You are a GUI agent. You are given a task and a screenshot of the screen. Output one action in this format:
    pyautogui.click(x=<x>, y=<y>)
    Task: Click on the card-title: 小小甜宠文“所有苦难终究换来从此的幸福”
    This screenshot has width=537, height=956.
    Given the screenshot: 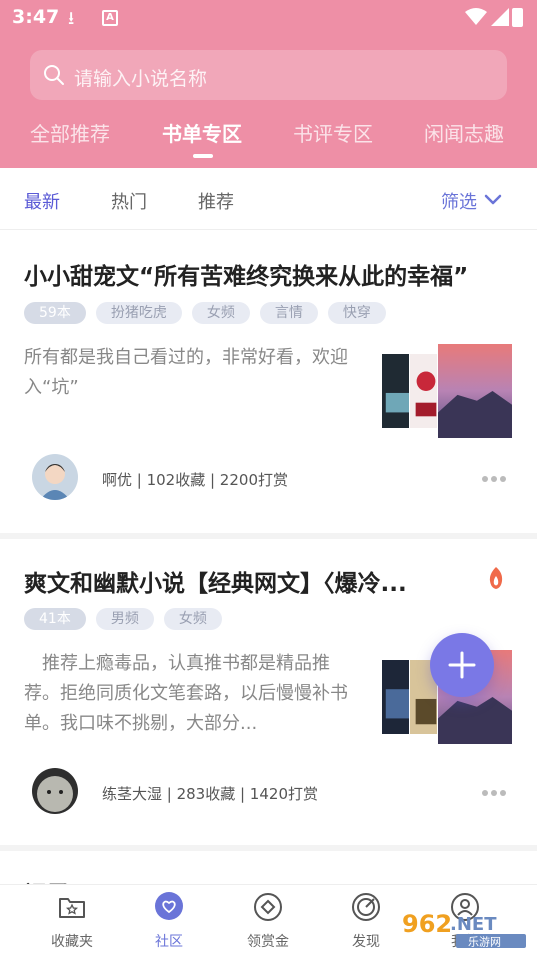 What is the action you would take?
    pyautogui.click(x=246, y=277)
    